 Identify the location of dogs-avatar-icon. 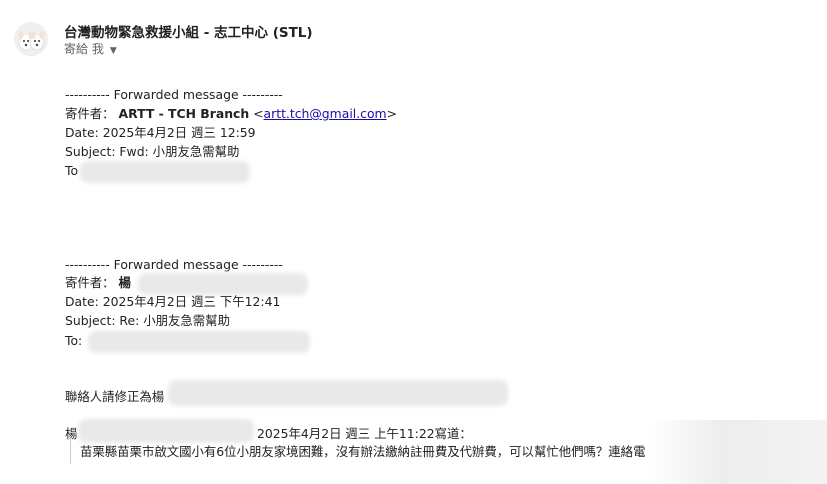
(31, 39).